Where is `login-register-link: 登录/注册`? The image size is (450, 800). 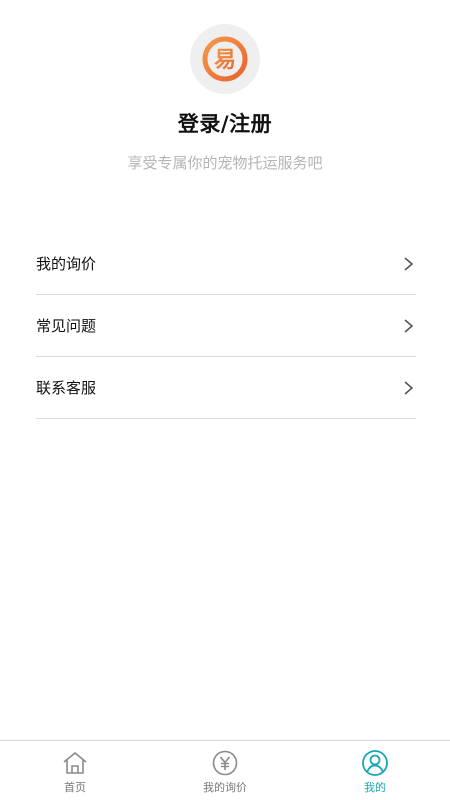
login-register-link: 登录/注册 is located at coordinates (225, 123).